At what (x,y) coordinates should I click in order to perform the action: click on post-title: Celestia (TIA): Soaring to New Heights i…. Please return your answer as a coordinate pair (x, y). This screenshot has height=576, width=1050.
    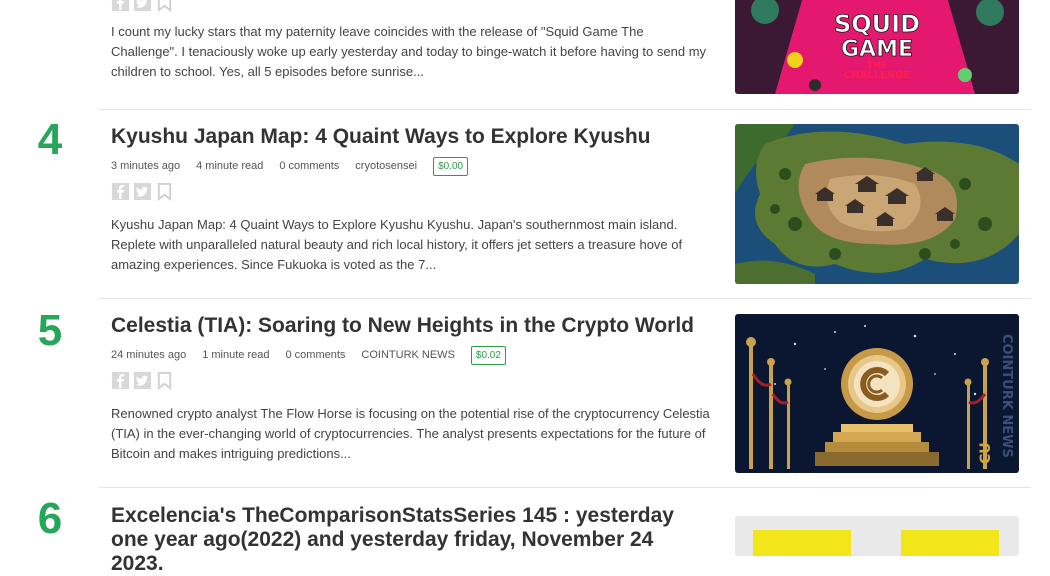
    Looking at the image, I should click on (411, 326).